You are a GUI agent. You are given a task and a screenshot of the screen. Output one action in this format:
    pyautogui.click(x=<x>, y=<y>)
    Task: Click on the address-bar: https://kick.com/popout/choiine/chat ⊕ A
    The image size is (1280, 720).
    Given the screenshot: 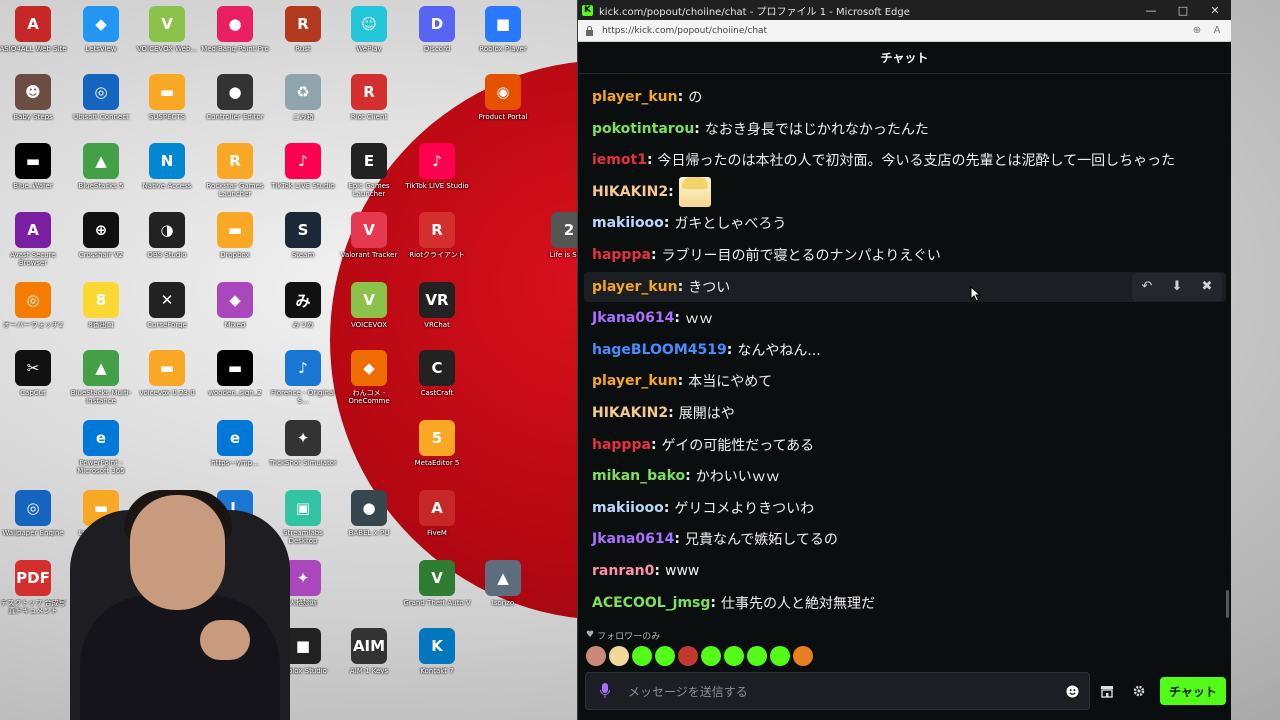 What is the action you would take?
    pyautogui.click(x=904, y=31)
    